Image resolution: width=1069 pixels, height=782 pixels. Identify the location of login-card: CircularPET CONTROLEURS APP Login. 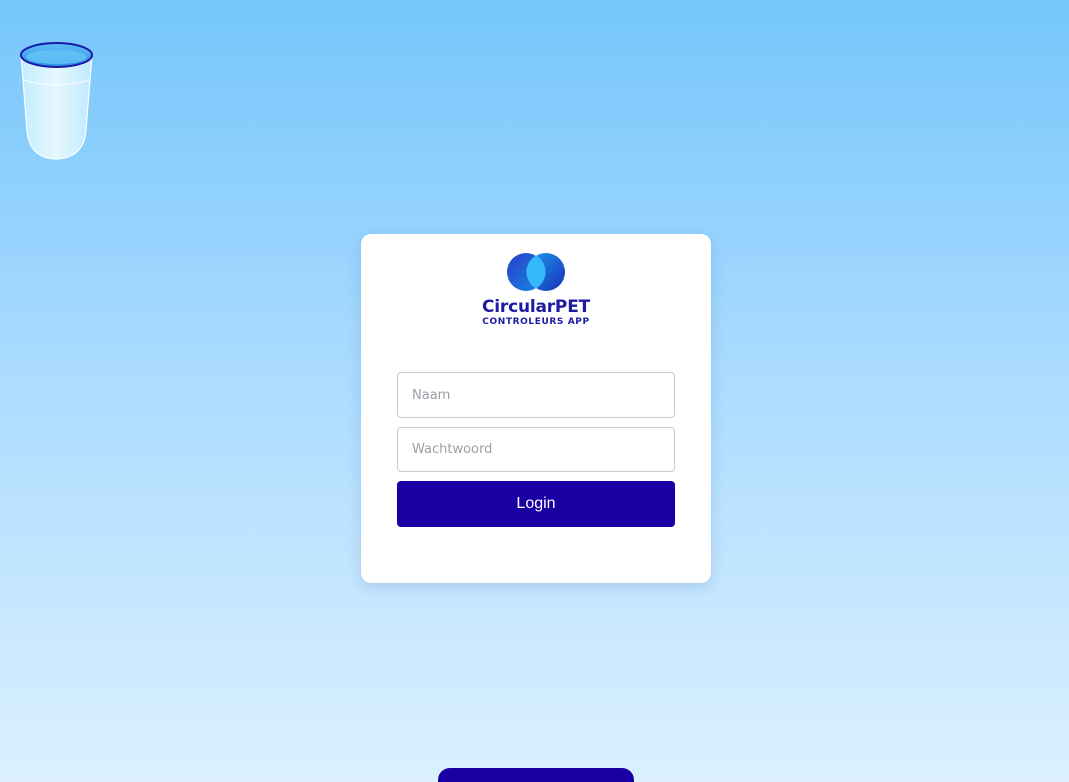
(536, 408).